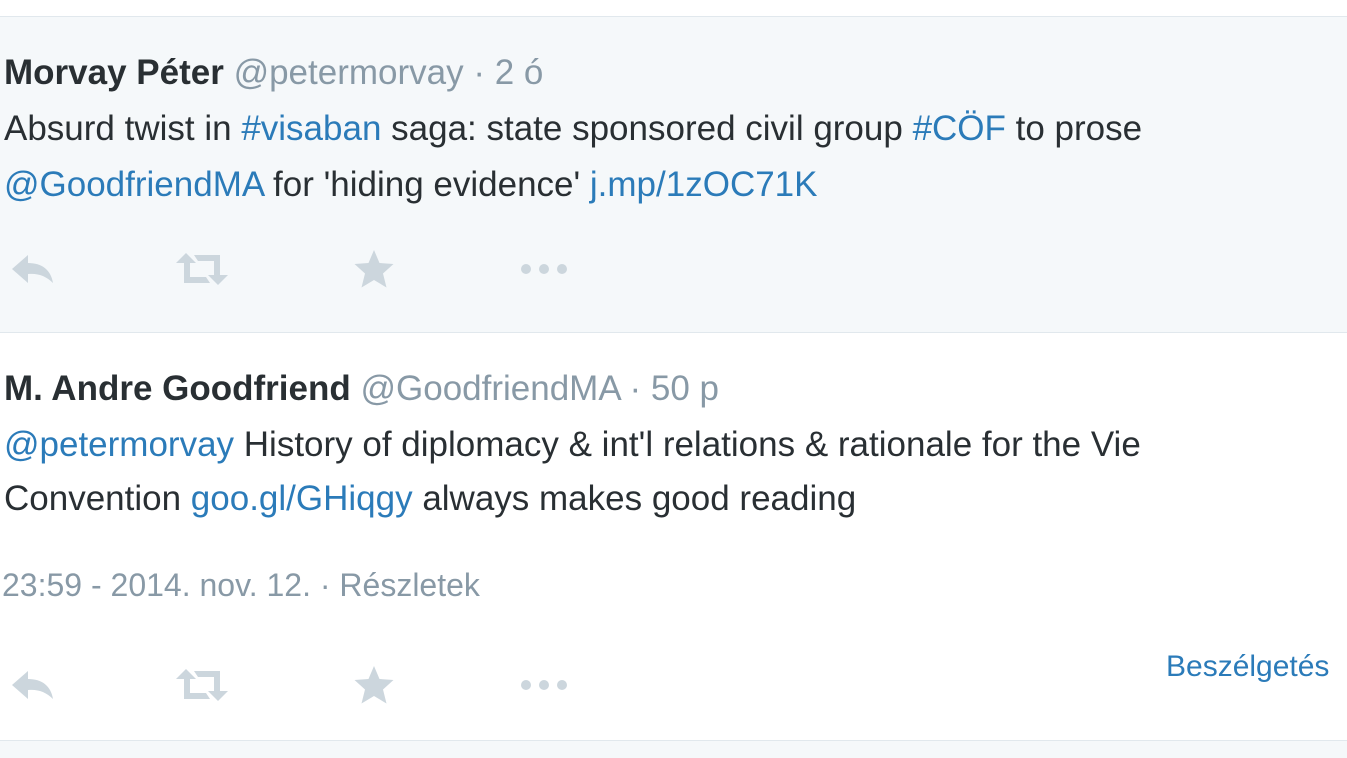  Describe the element at coordinates (97, 498) in the screenshot. I see `tweet-text: Convention` at that location.